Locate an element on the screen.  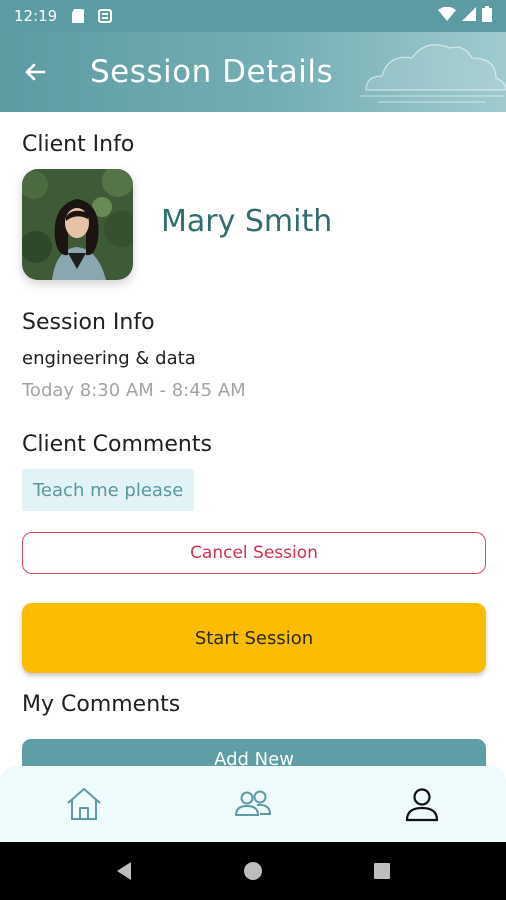
circle-home-icon is located at coordinates (252, 871).